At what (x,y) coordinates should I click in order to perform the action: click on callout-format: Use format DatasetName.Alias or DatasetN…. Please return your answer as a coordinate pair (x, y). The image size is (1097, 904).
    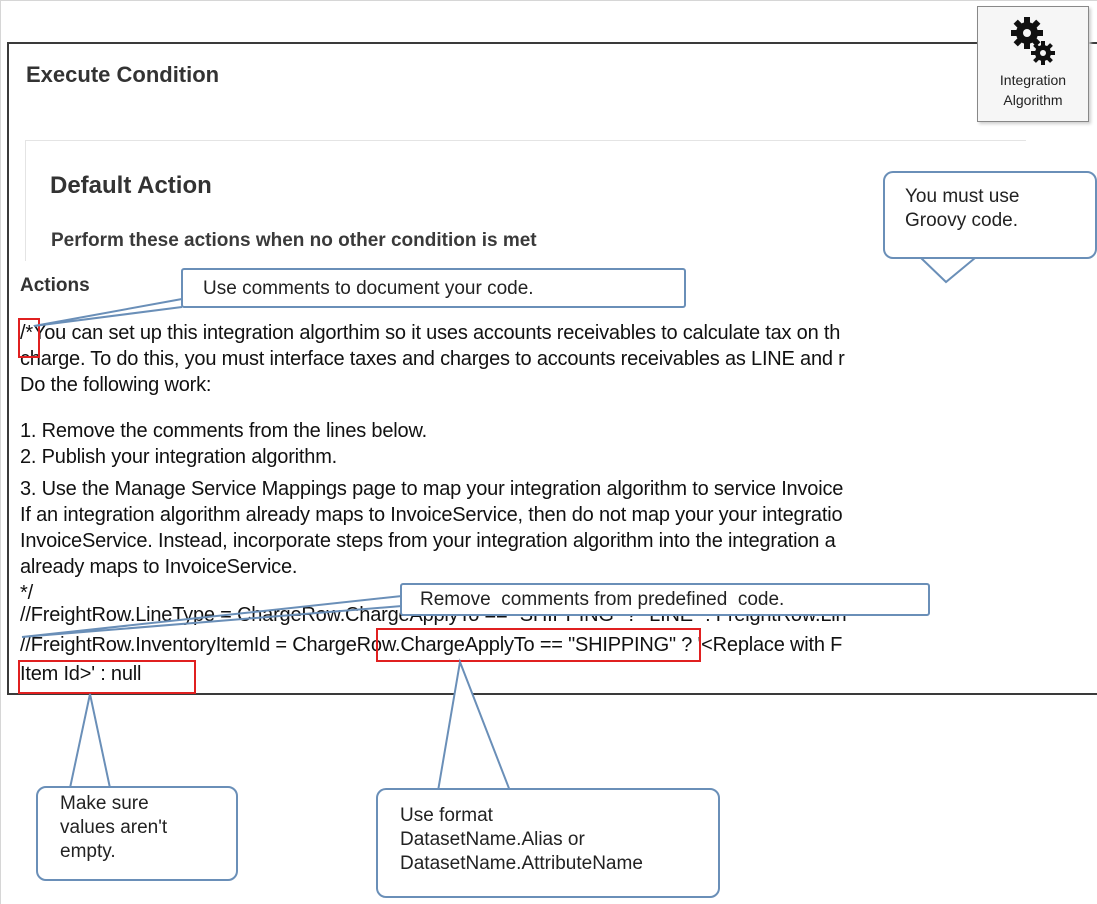
    Looking at the image, I should click on (548, 843).